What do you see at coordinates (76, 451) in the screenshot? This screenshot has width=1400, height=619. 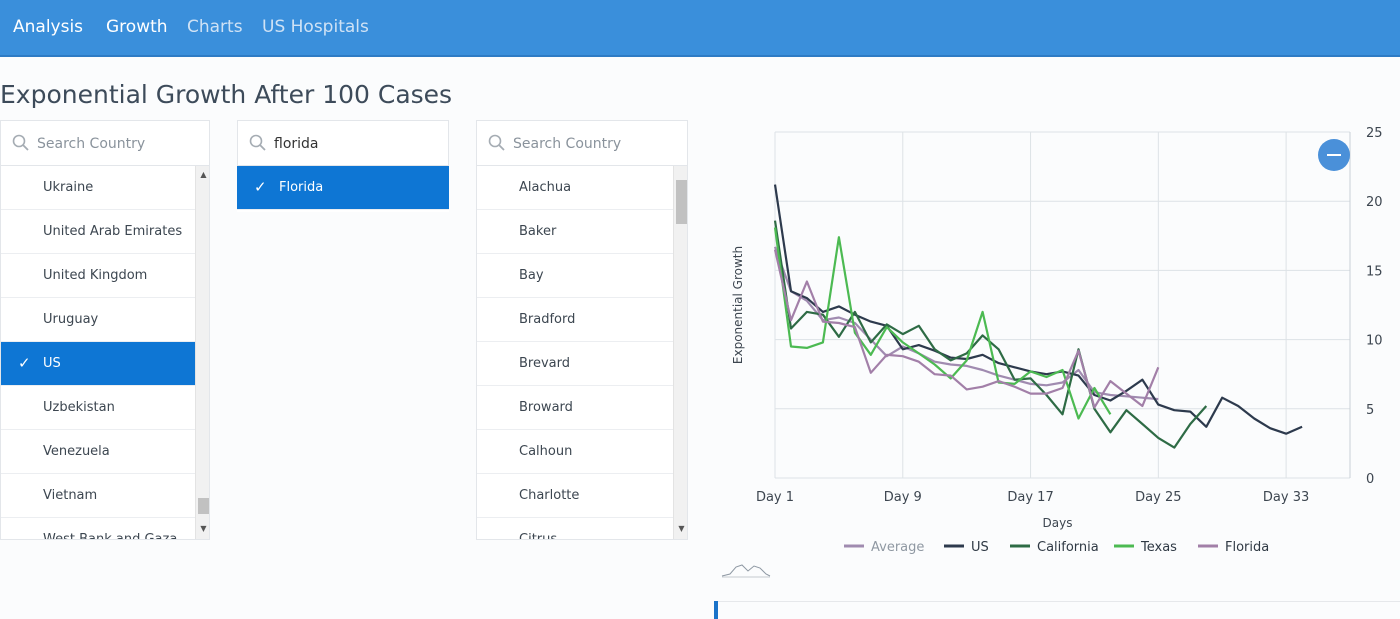 I see `list-item-label: Venezuela` at bounding box center [76, 451].